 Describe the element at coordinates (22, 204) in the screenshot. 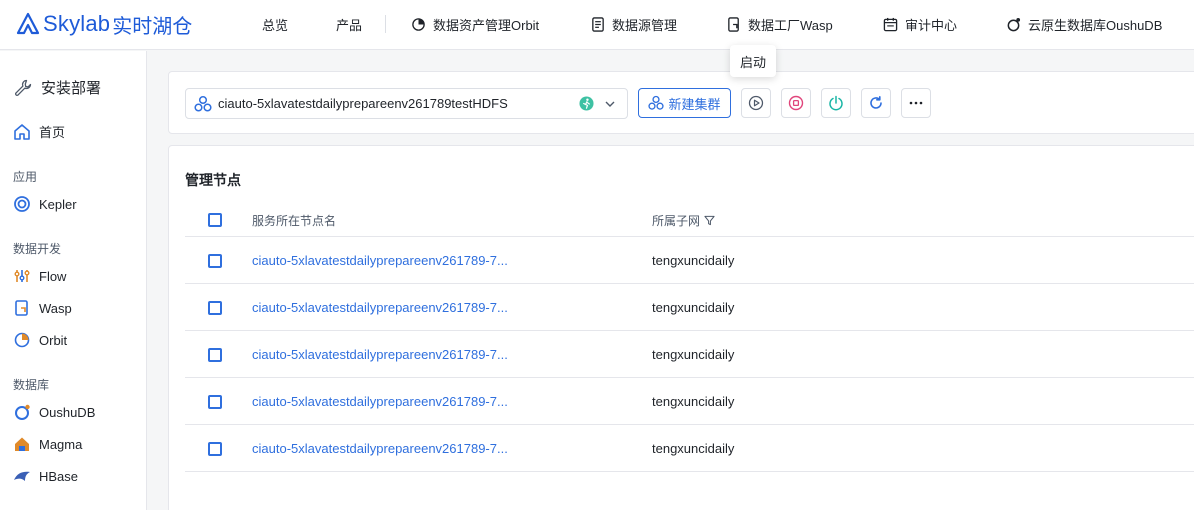

I see `kepler-icon` at that location.